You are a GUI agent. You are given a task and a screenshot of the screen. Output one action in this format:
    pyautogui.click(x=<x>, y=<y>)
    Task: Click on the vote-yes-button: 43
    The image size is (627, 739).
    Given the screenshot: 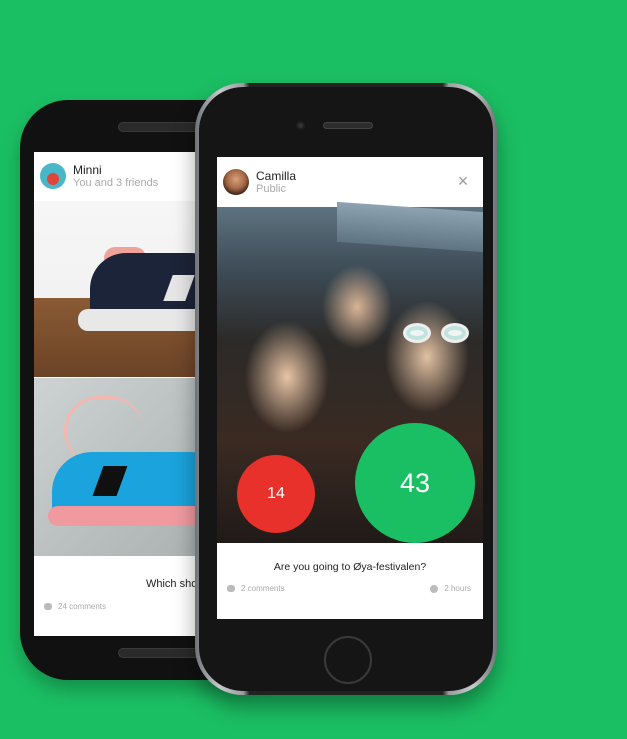 What is the action you would take?
    pyautogui.click(x=415, y=483)
    